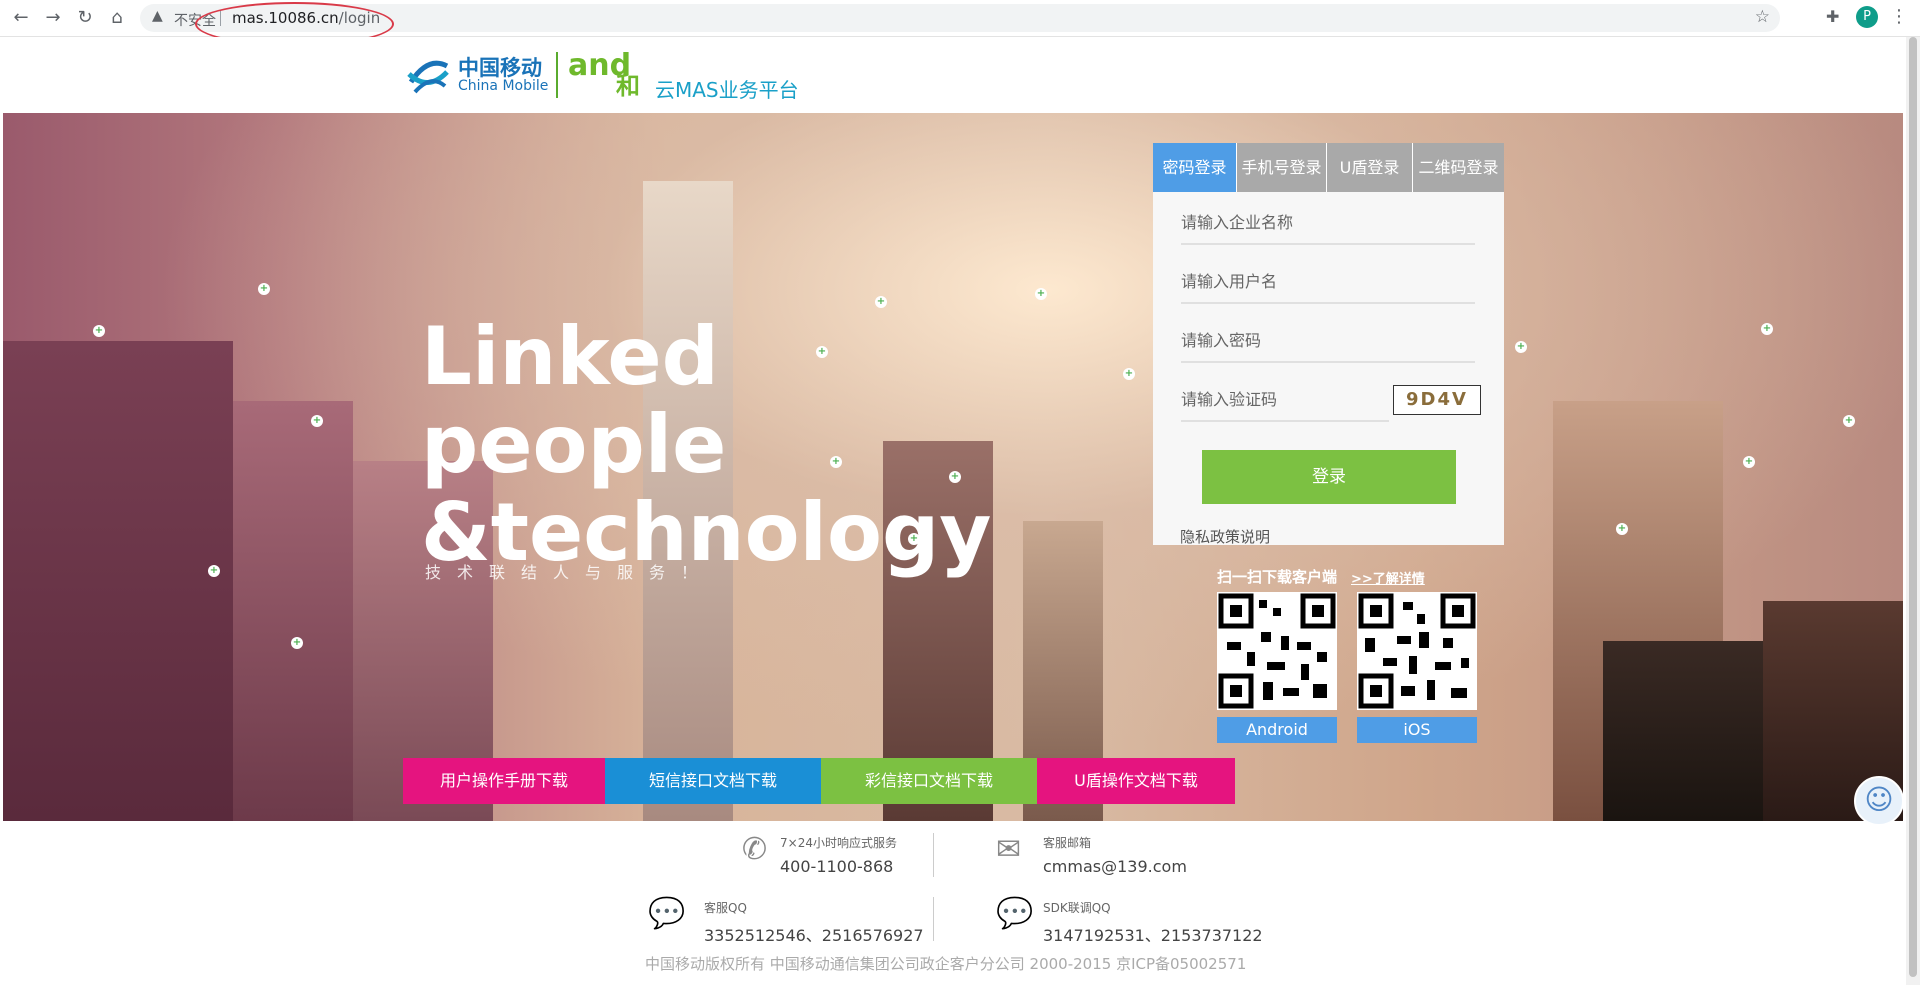 Image resolution: width=1920 pixels, height=985 pixels. I want to click on user-manual-download-button: 用户操作手册下载, so click(504, 781).